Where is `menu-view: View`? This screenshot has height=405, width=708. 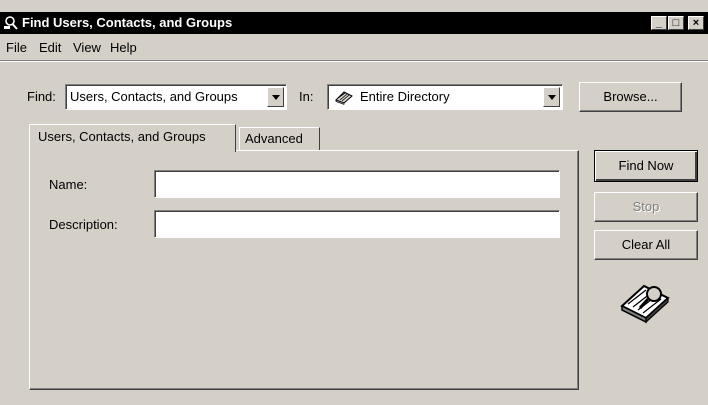 menu-view: View is located at coordinates (87, 47).